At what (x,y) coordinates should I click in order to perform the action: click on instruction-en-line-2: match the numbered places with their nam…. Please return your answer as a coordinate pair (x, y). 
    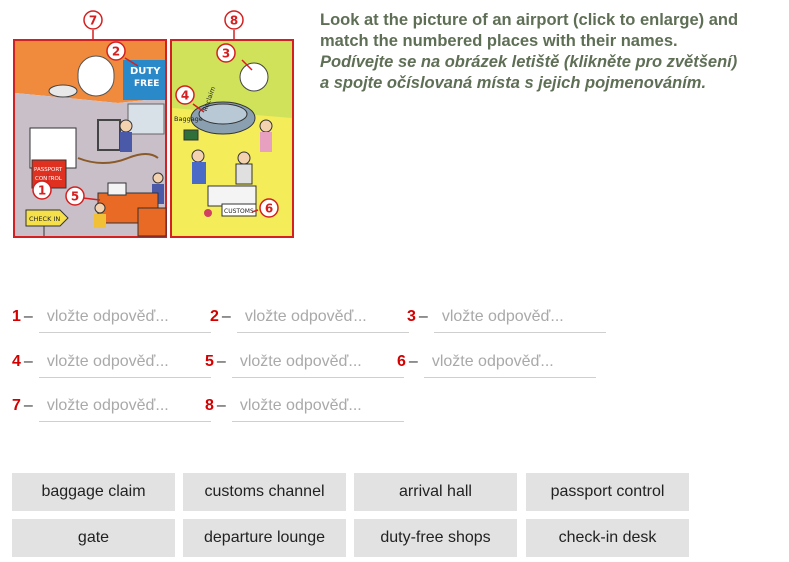
    Looking at the image, I should click on (499, 41).